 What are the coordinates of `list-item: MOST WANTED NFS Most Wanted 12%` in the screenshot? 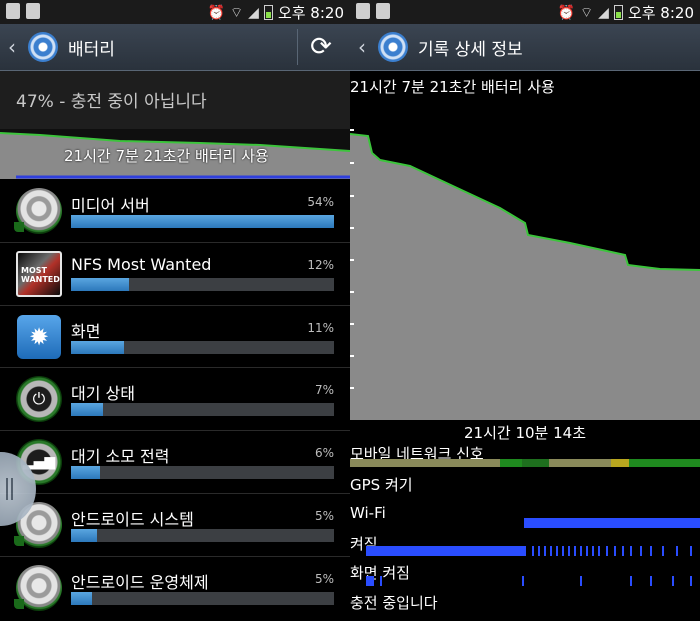 It's located at (175, 274).